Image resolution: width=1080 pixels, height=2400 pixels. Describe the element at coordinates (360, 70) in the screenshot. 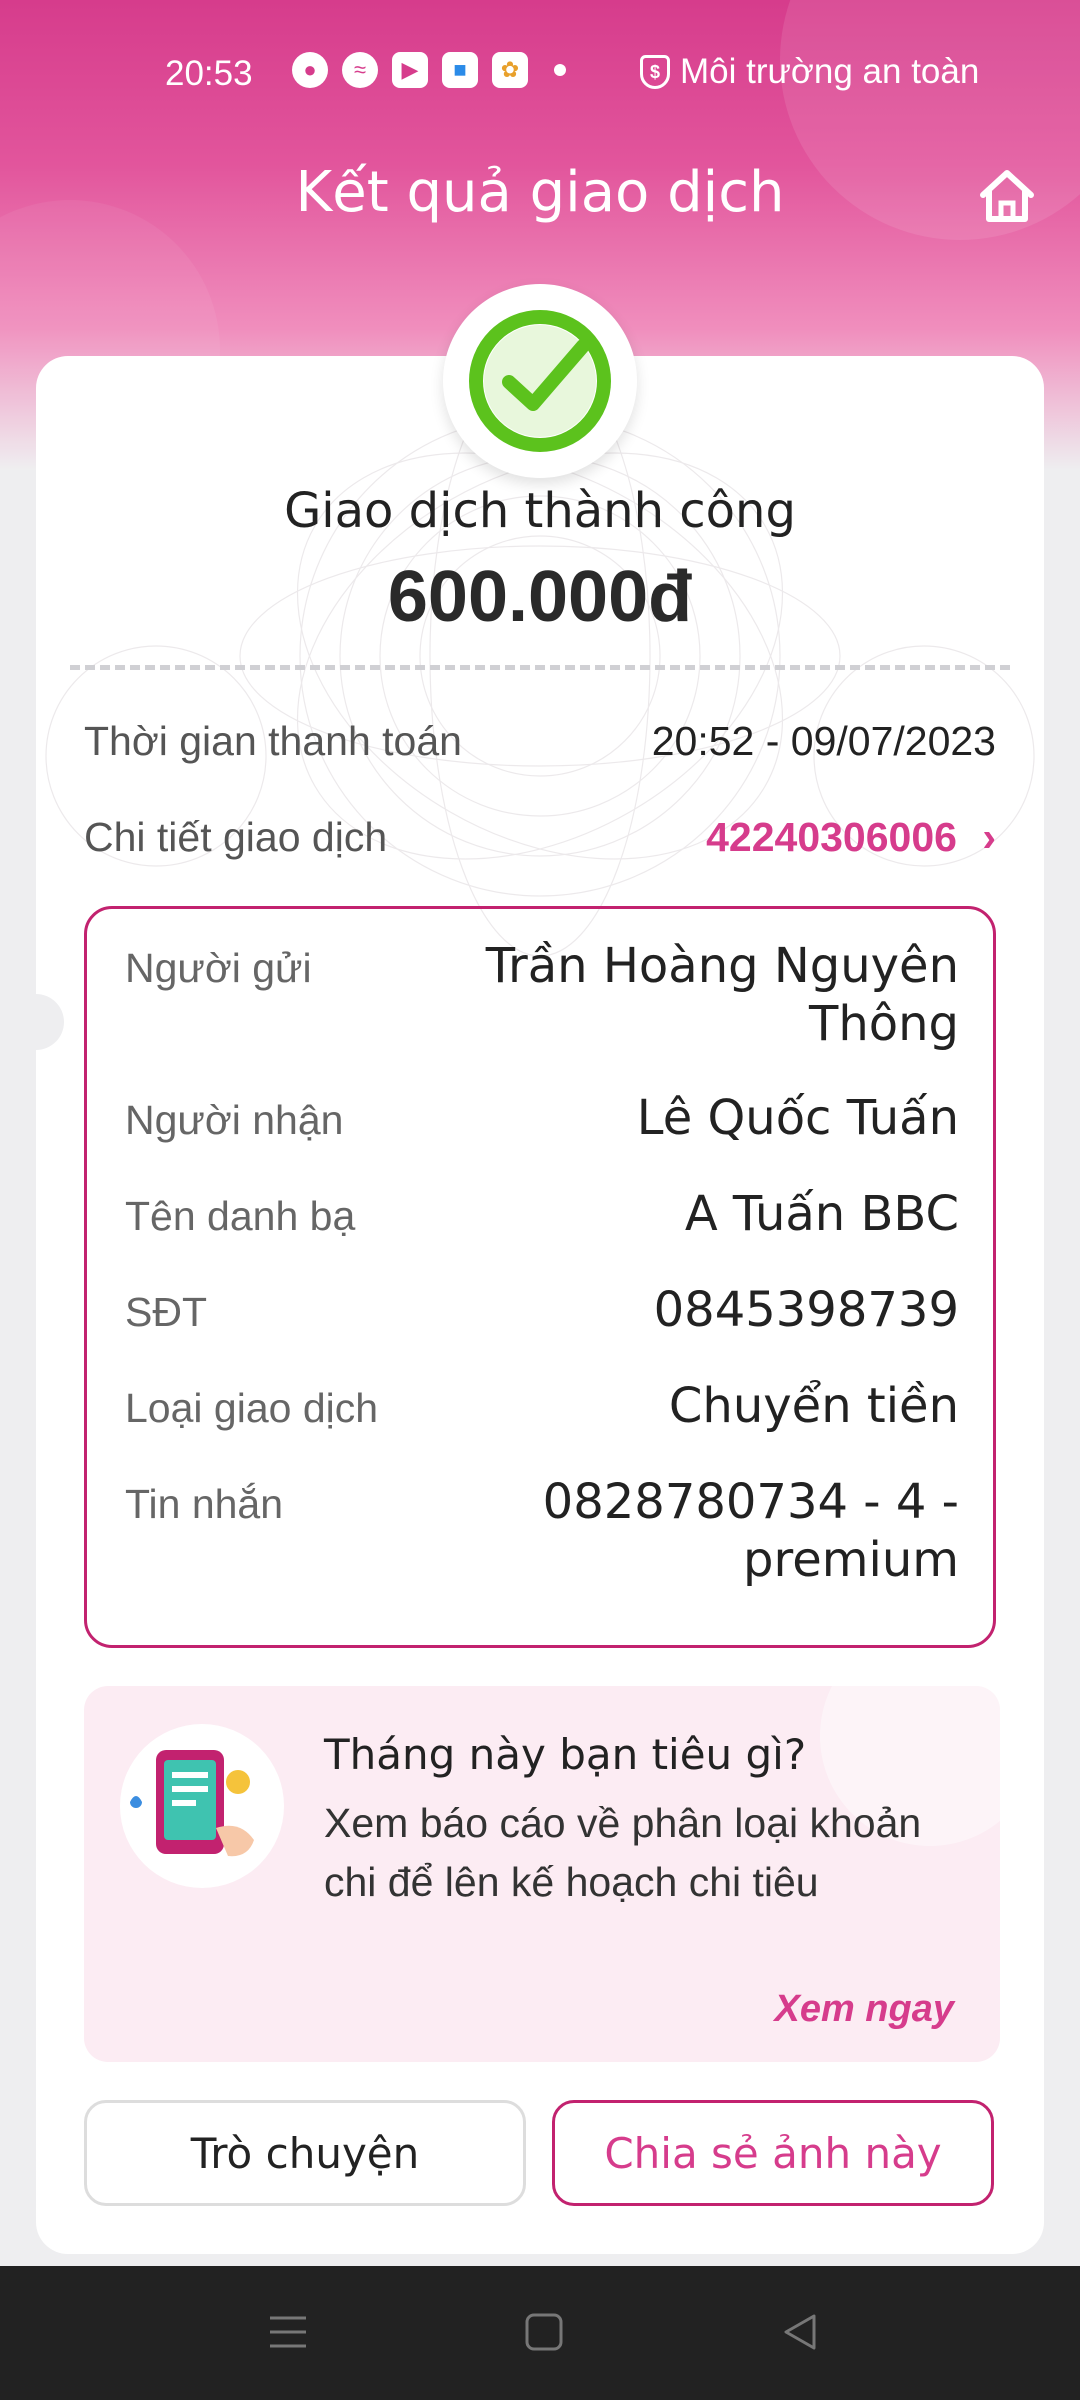

I see `messenger-icon: ≈` at that location.